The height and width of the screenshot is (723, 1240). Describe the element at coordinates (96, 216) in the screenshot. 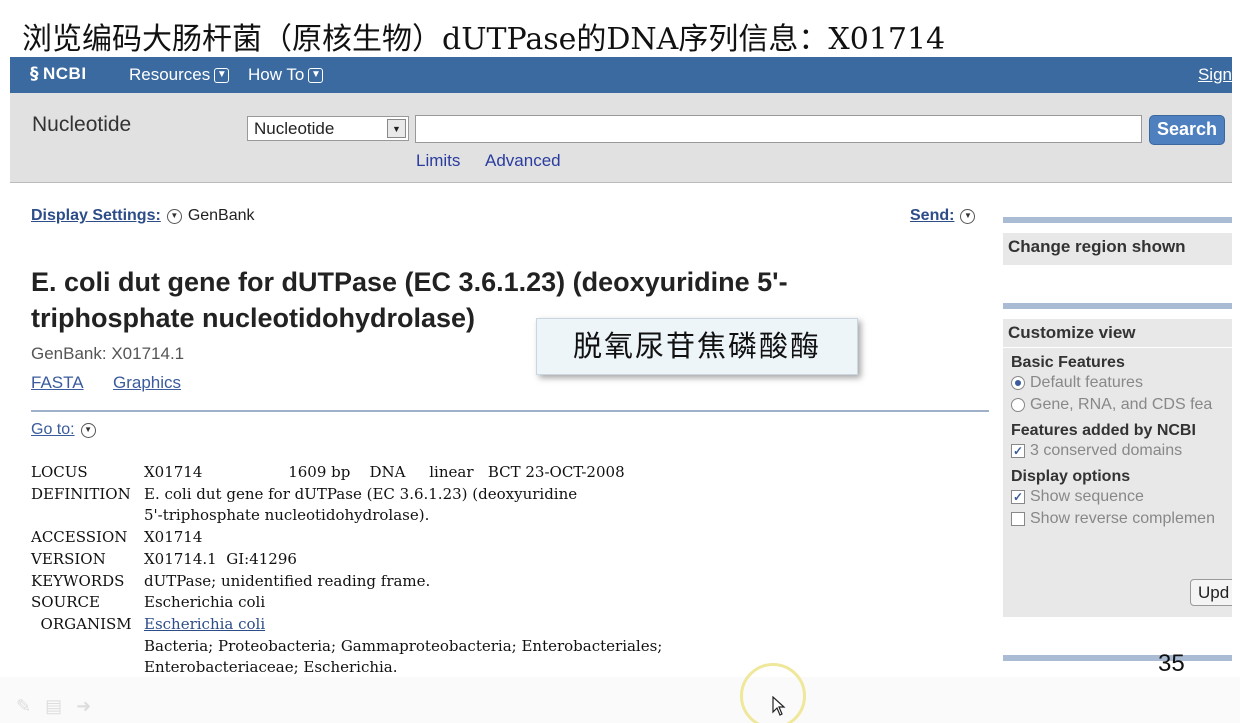

I see `display-settings-link: Display Settings:` at that location.